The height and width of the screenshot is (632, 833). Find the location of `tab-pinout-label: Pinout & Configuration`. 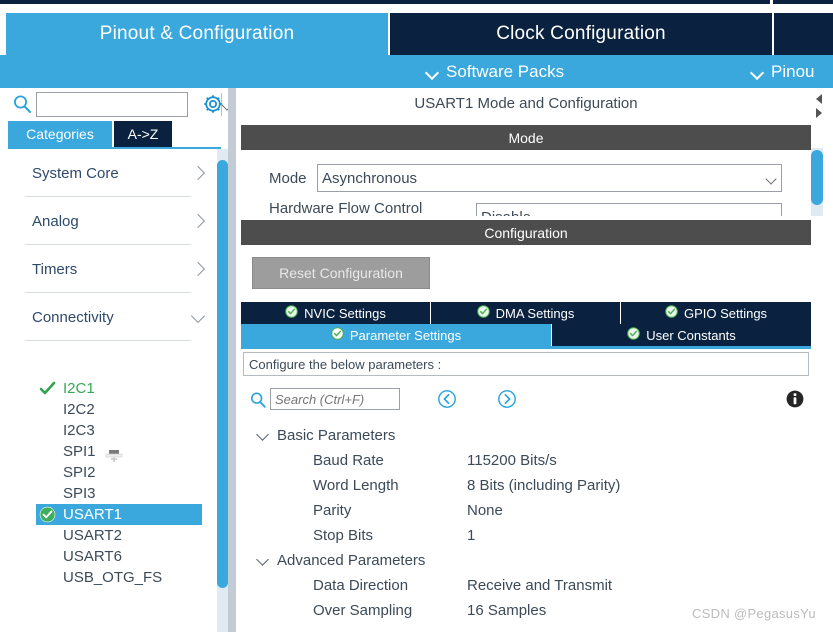

tab-pinout-label: Pinout & Configuration is located at coordinates (197, 33).